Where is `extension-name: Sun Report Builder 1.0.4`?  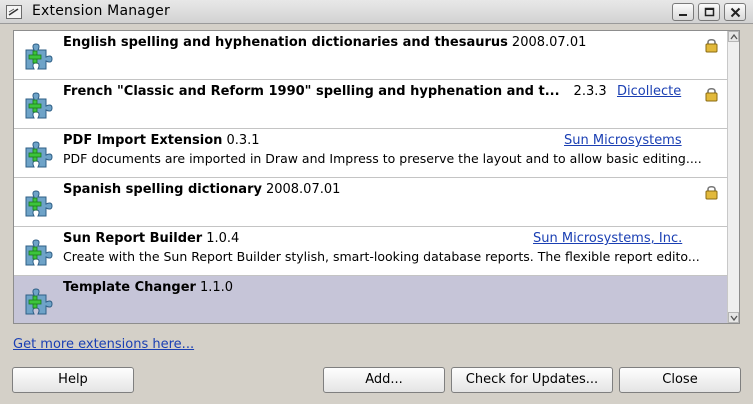 extension-name: Sun Report Builder 1.0.4 is located at coordinates (151, 238).